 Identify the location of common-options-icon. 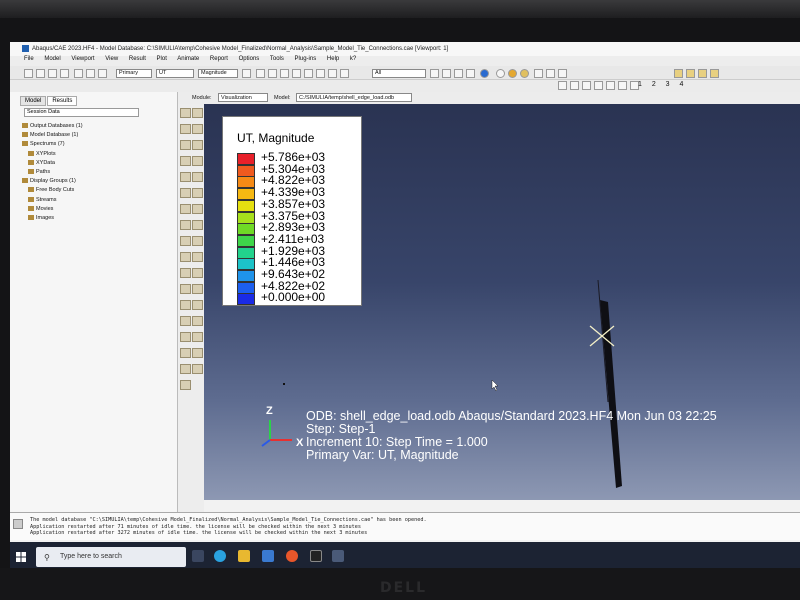
(197, 145).